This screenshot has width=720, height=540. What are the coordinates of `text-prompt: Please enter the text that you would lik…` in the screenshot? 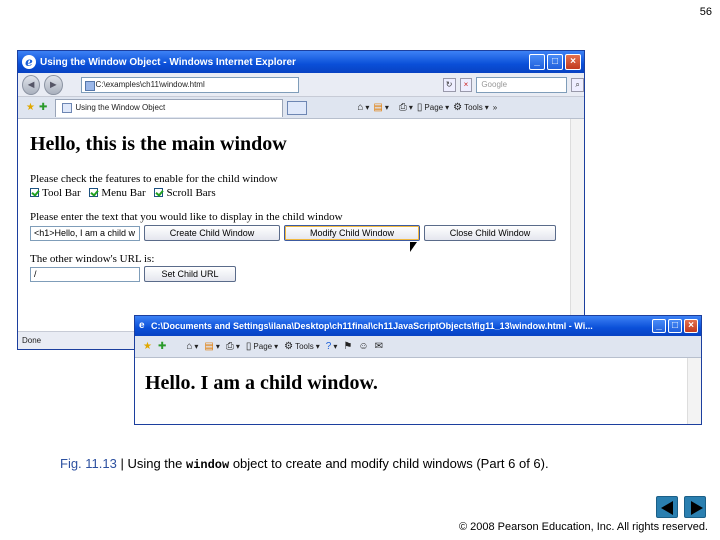 It's located at (186, 217).